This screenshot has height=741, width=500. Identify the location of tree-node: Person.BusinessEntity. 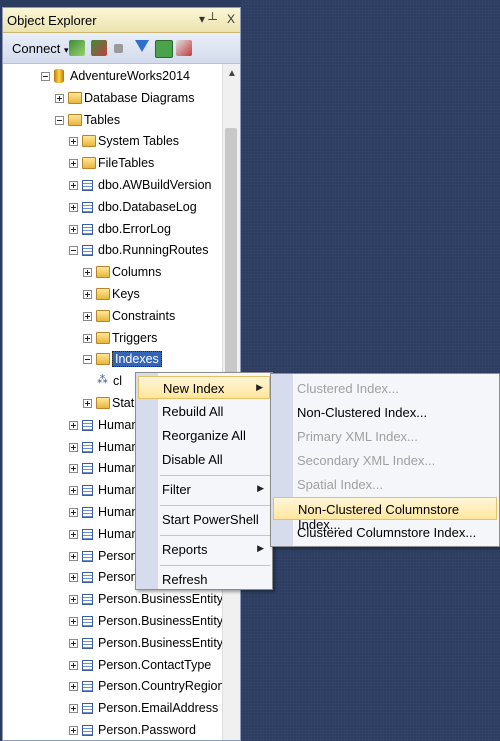
(114, 600).